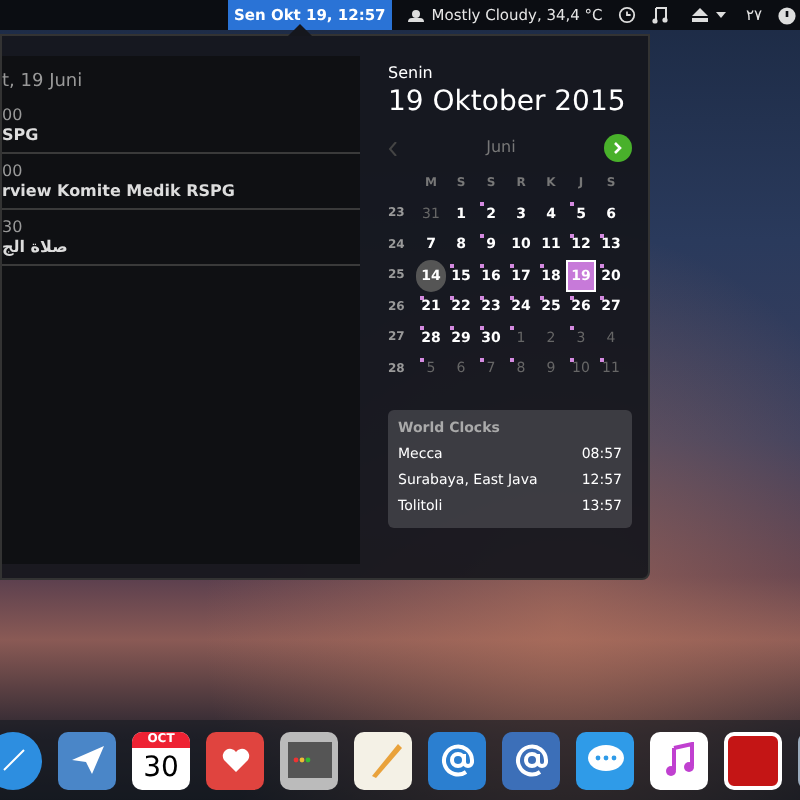  I want to click on month-label: Juni, so click(500, 148).